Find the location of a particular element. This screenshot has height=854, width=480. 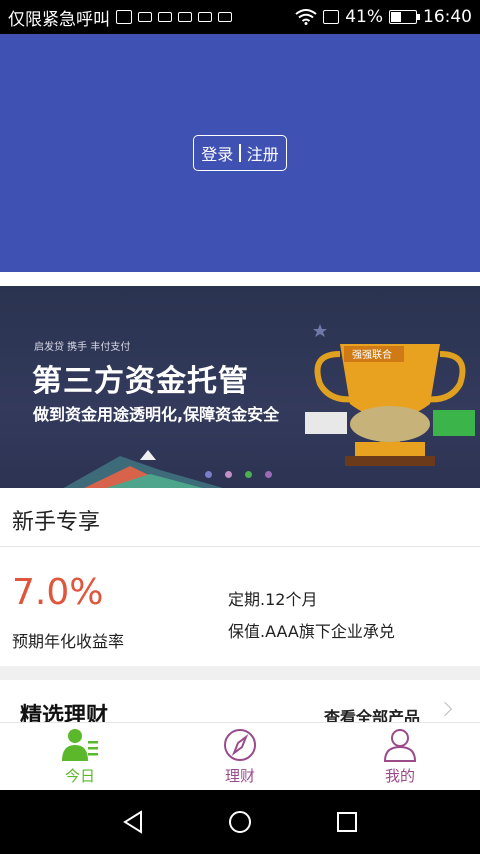

landscape-illustration is located at coordinates (143, 469).